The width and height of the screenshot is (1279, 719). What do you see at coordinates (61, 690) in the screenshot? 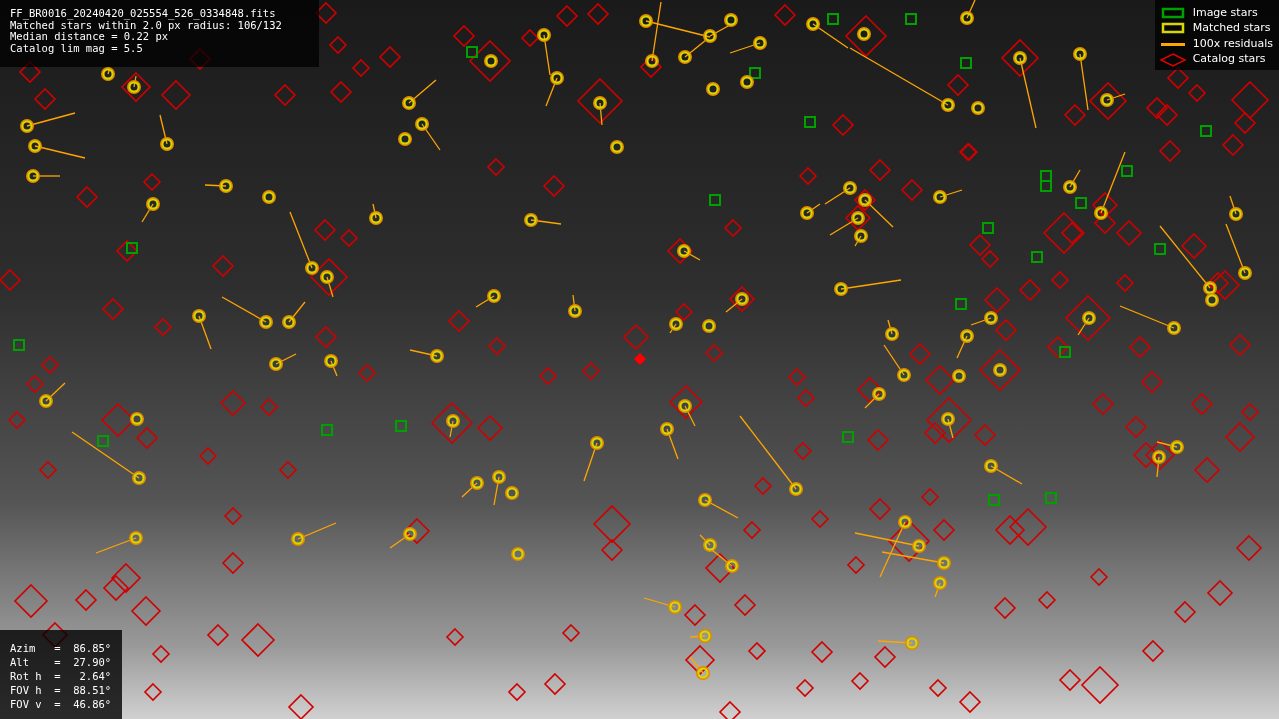
I see `pointing-text: FOV h = 88.51°` at bounding box center [61, 690].